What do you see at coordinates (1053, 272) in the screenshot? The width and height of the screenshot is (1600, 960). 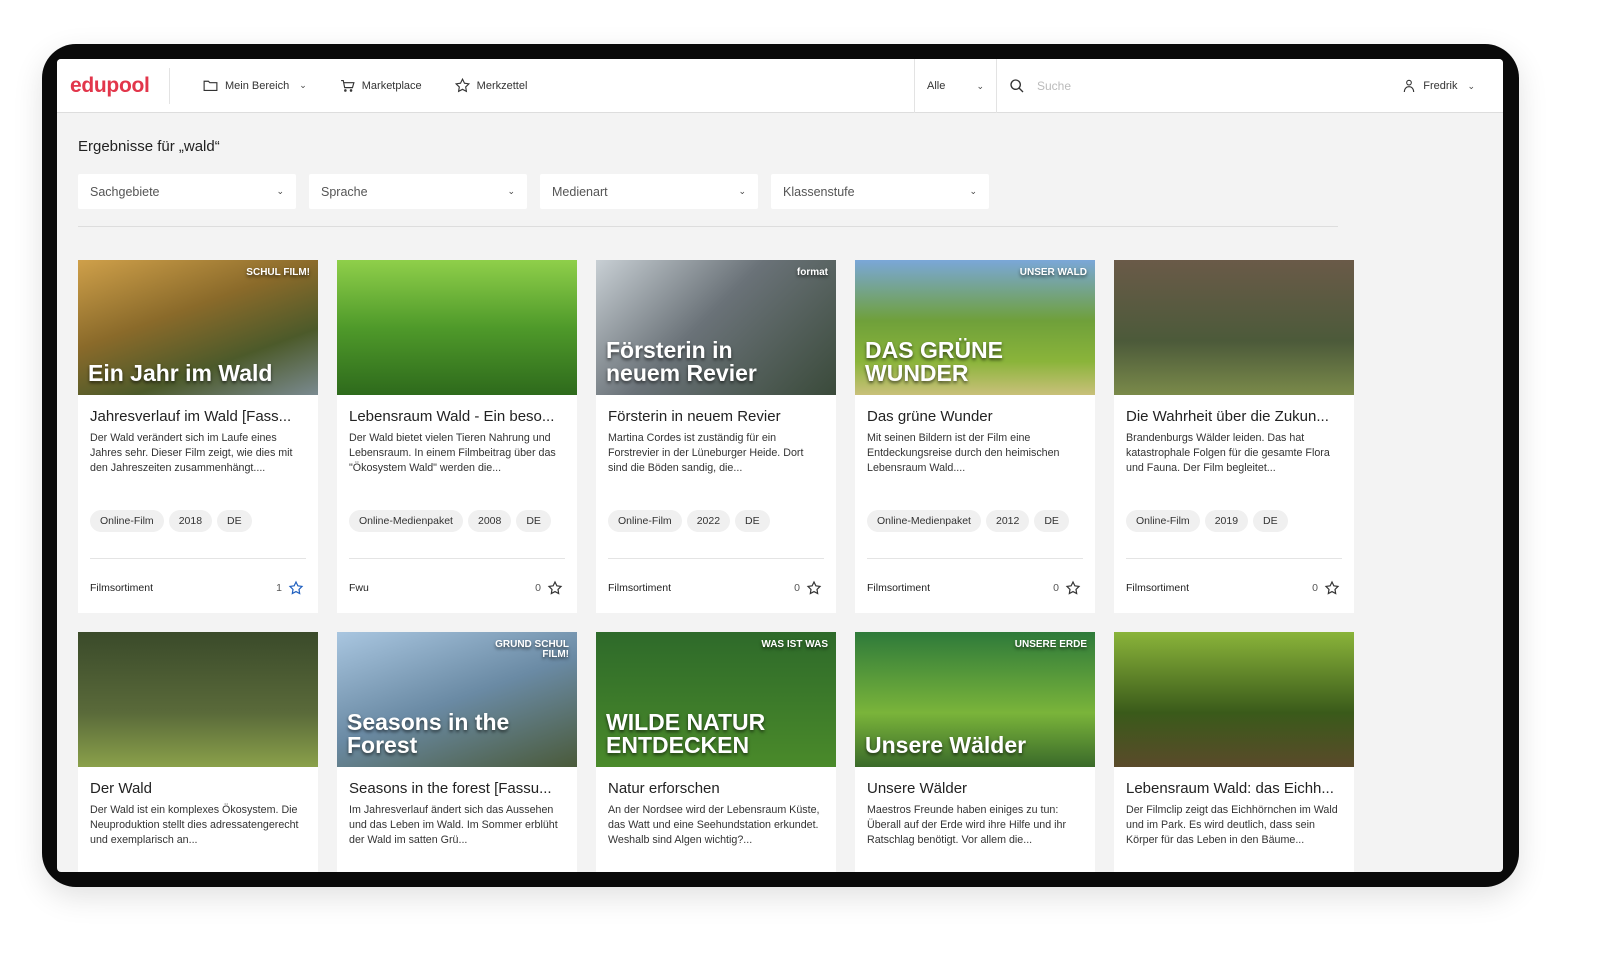 I see `thumbnail-badge: UNSER WALD` at bounding box center [1053, 272].